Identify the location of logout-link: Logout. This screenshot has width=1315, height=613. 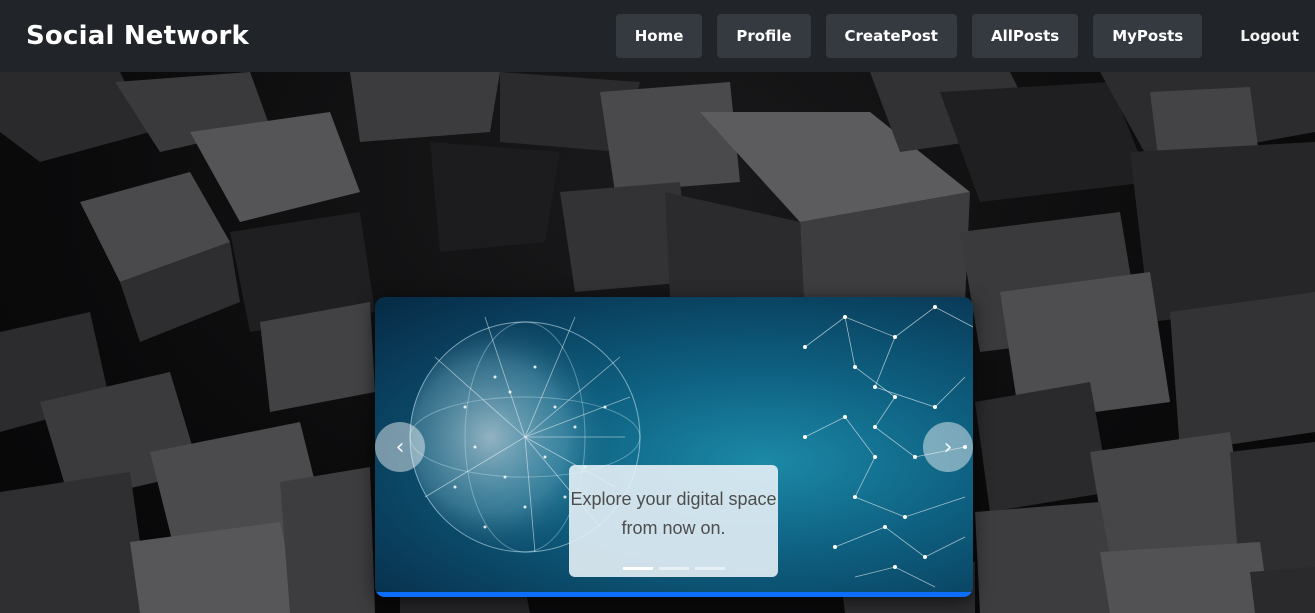
(1269, 36).